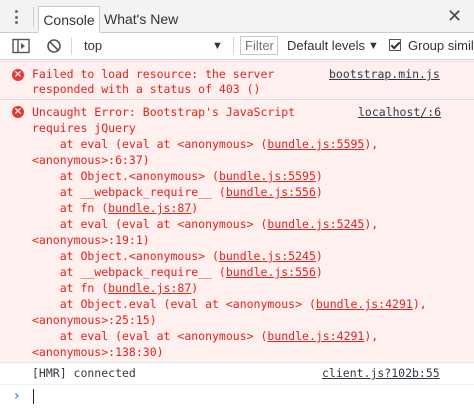 The image size is (474, 411). I want to click on error-text-line: Uncaught Error: Bootstrap's JavaScript, so click(164, 112).